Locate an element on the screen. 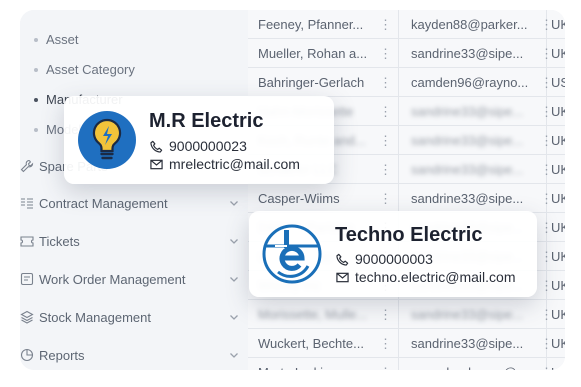 The height and width of the screenshot is (387, 581). sidebar-item-stock-management: Stock Management is located at coordinates (134, 317).